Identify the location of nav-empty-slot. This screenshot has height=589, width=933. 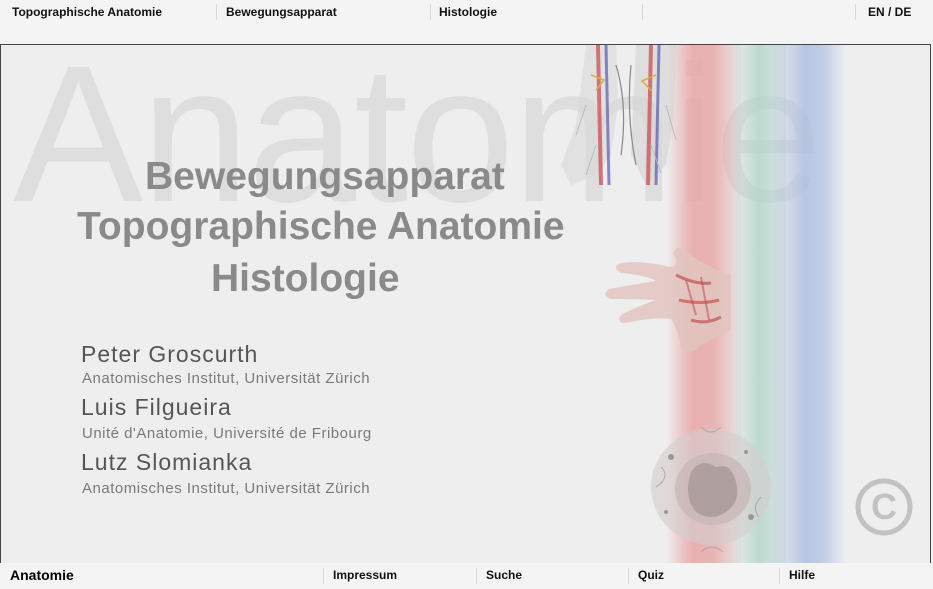
(748, 12).